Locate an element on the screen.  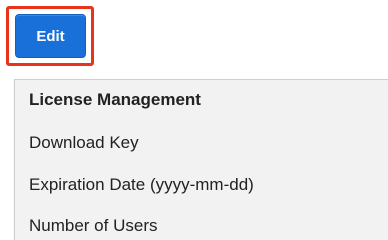
menu-item-download-key: Download Key is located at coordinates (84, 143).